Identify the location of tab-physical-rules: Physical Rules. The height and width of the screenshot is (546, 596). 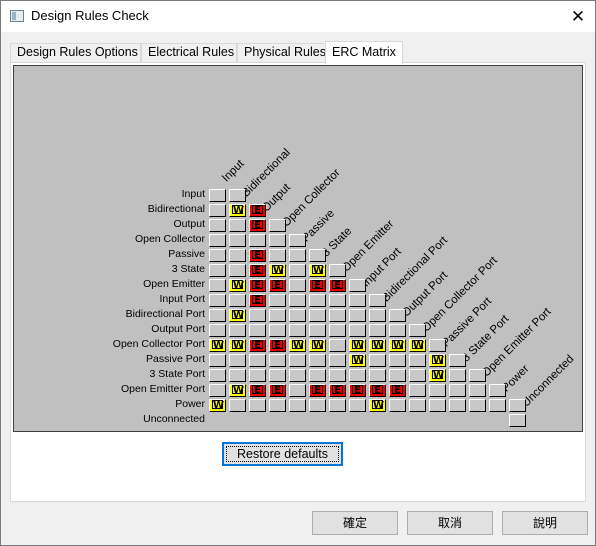
(281, 52).